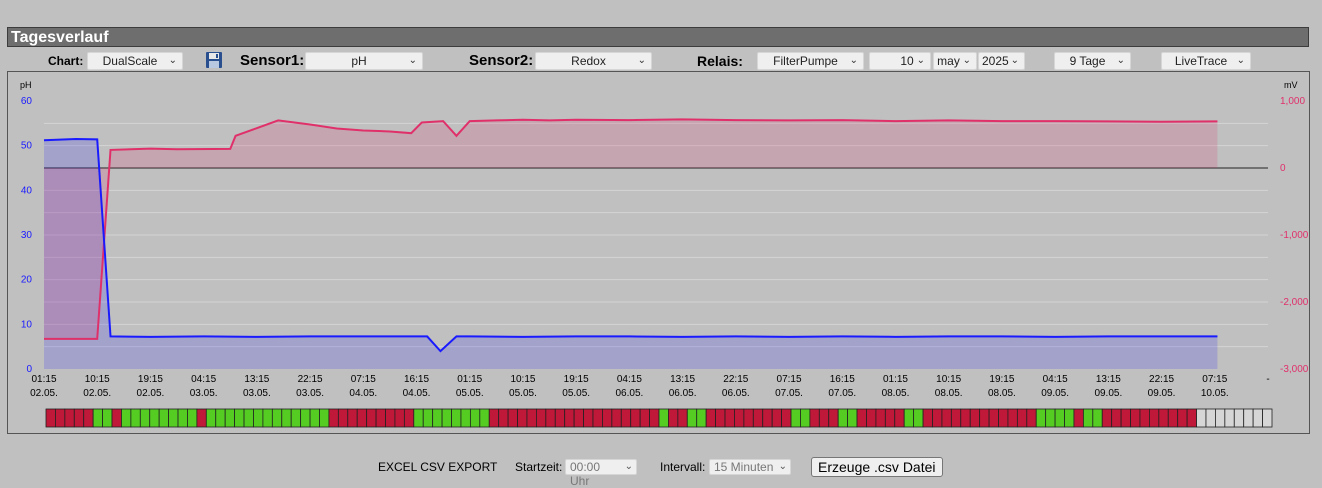 The width and height of the screenshot is (1322, 488). Describe the element at coordinates (1292, 101) in the screenshot. I see `right-tick-label: 1,000` at that location.